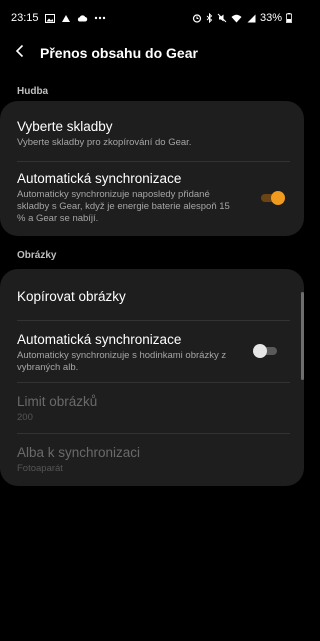 The image size is (320, 641). Describe the element at coordinates (65, 126) in the screenshot. I see `select-tracks-title: Vyberte skladby` at that location.